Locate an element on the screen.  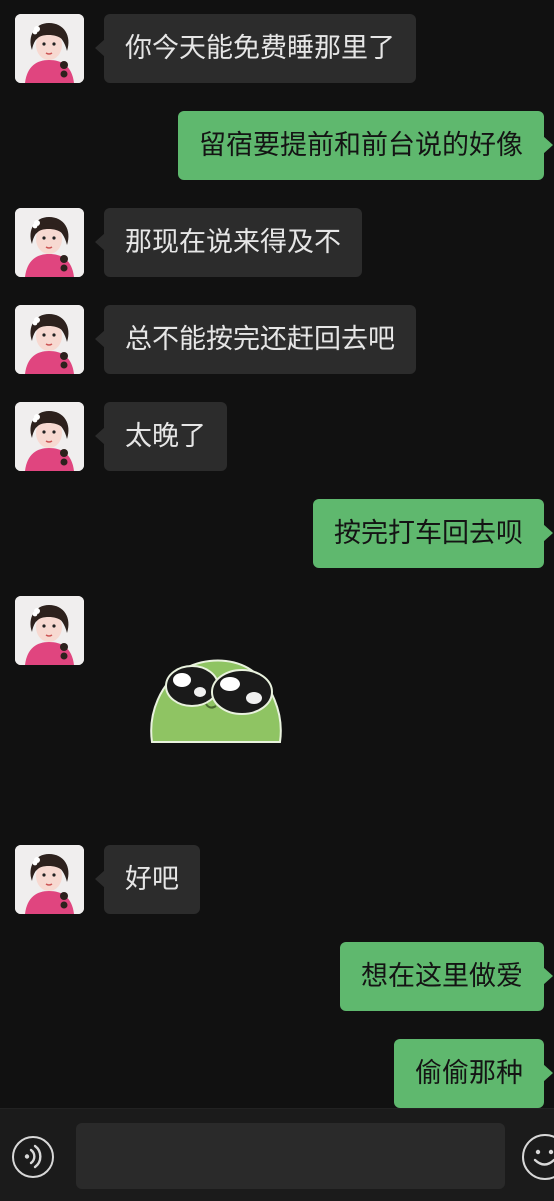
message-text: 想在这里做爱 is located at coordinates (442, 976).